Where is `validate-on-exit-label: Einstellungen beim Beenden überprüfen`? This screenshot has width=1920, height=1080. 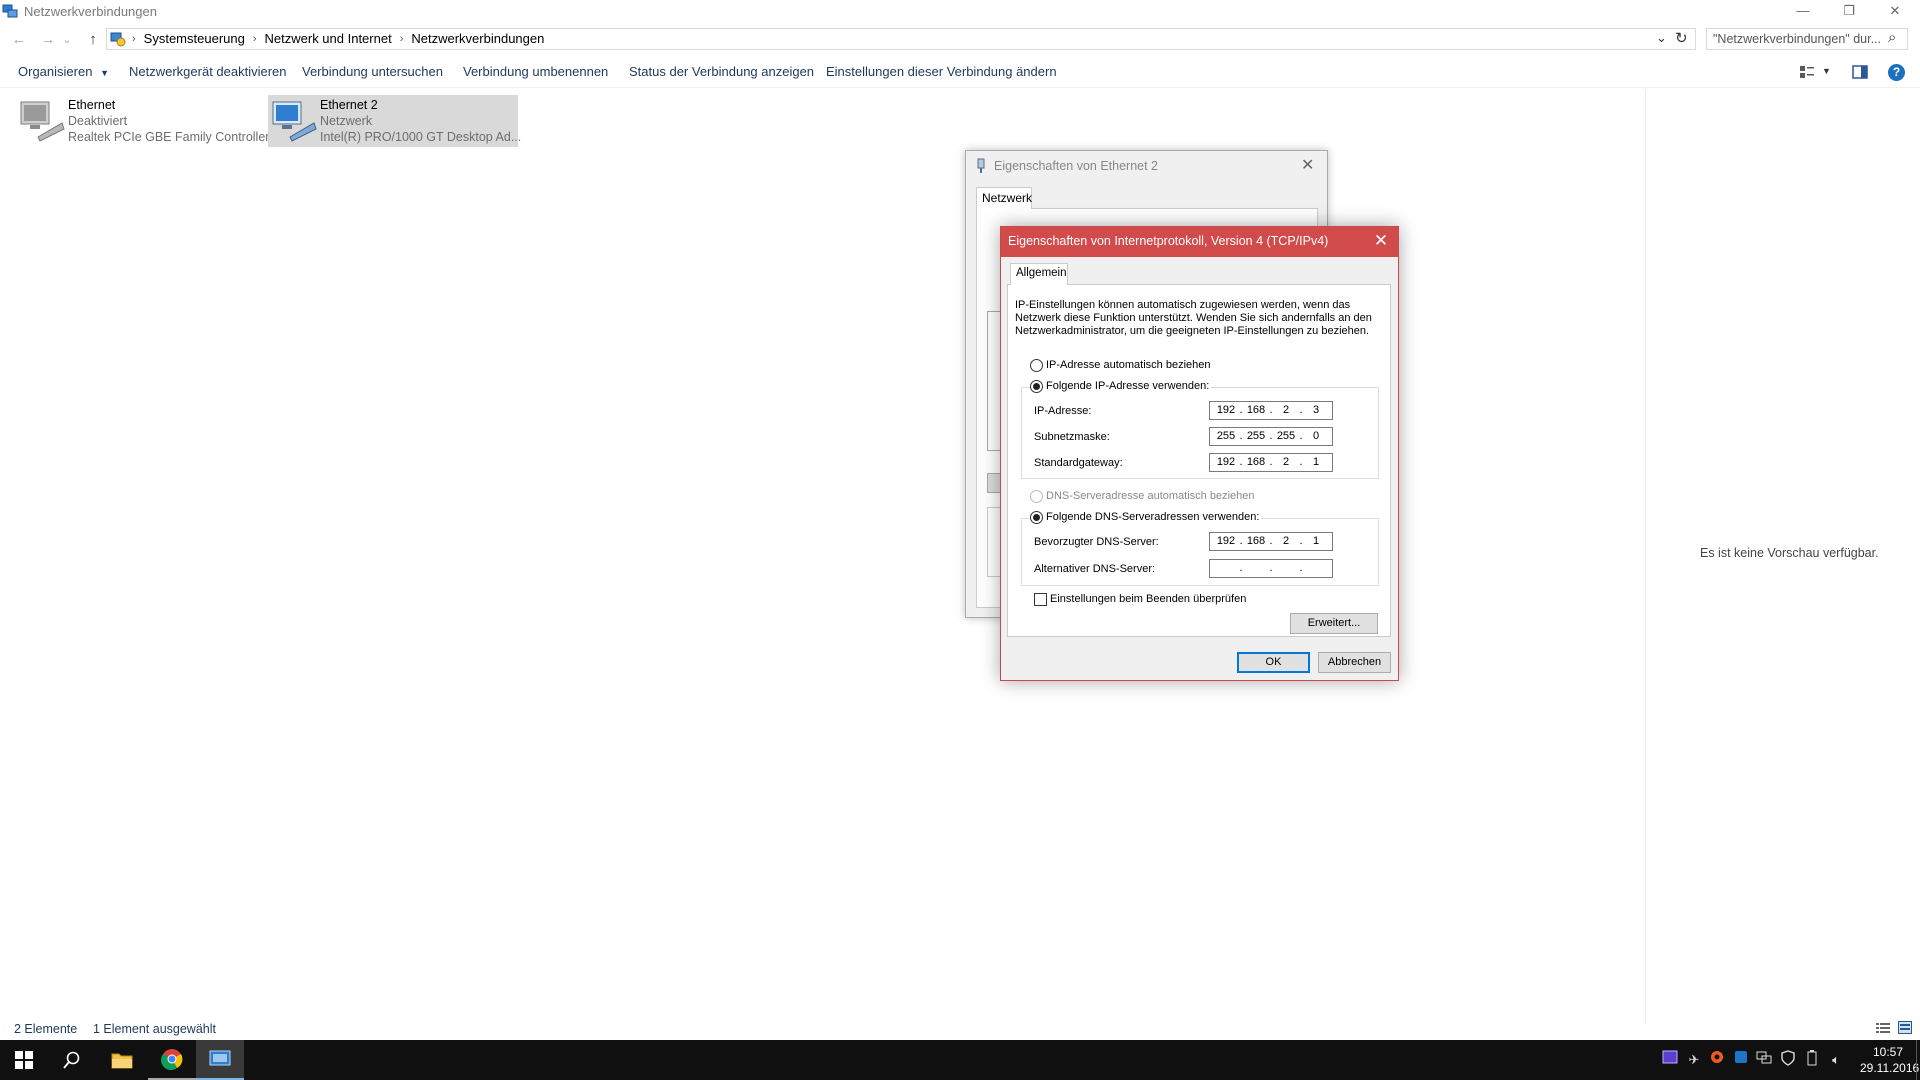 validate-on-exit-label: Einstellungen beim Beenden überprüfen is located at coordinates (1148, 599).